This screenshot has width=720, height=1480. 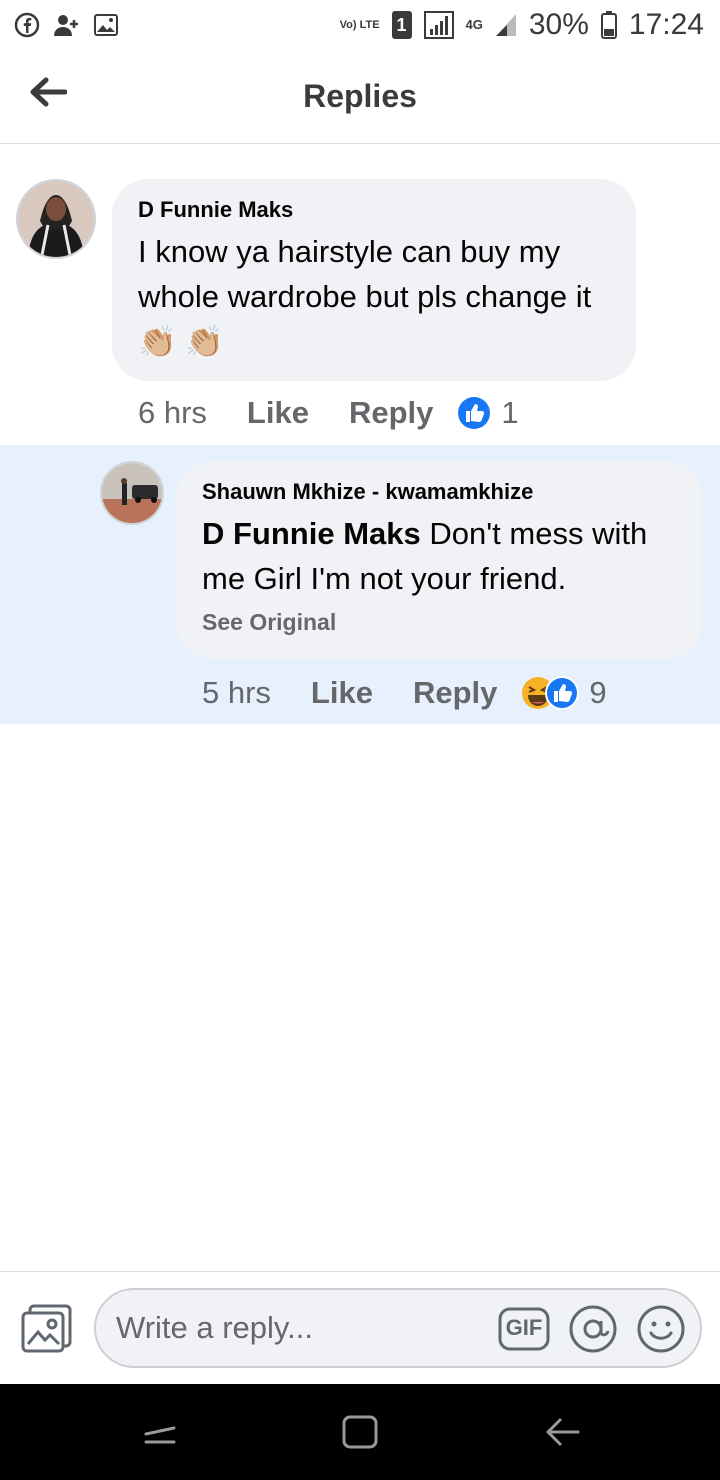 I want to click on smiley-icon, so click(x=661, y=1329).